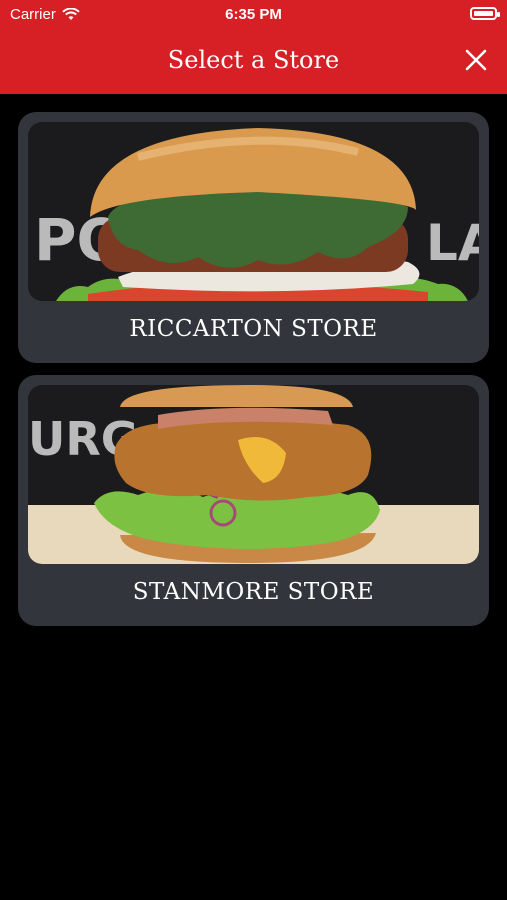  I want to click on status-bar: Carrier 6:35 PM, so click(253, 14).